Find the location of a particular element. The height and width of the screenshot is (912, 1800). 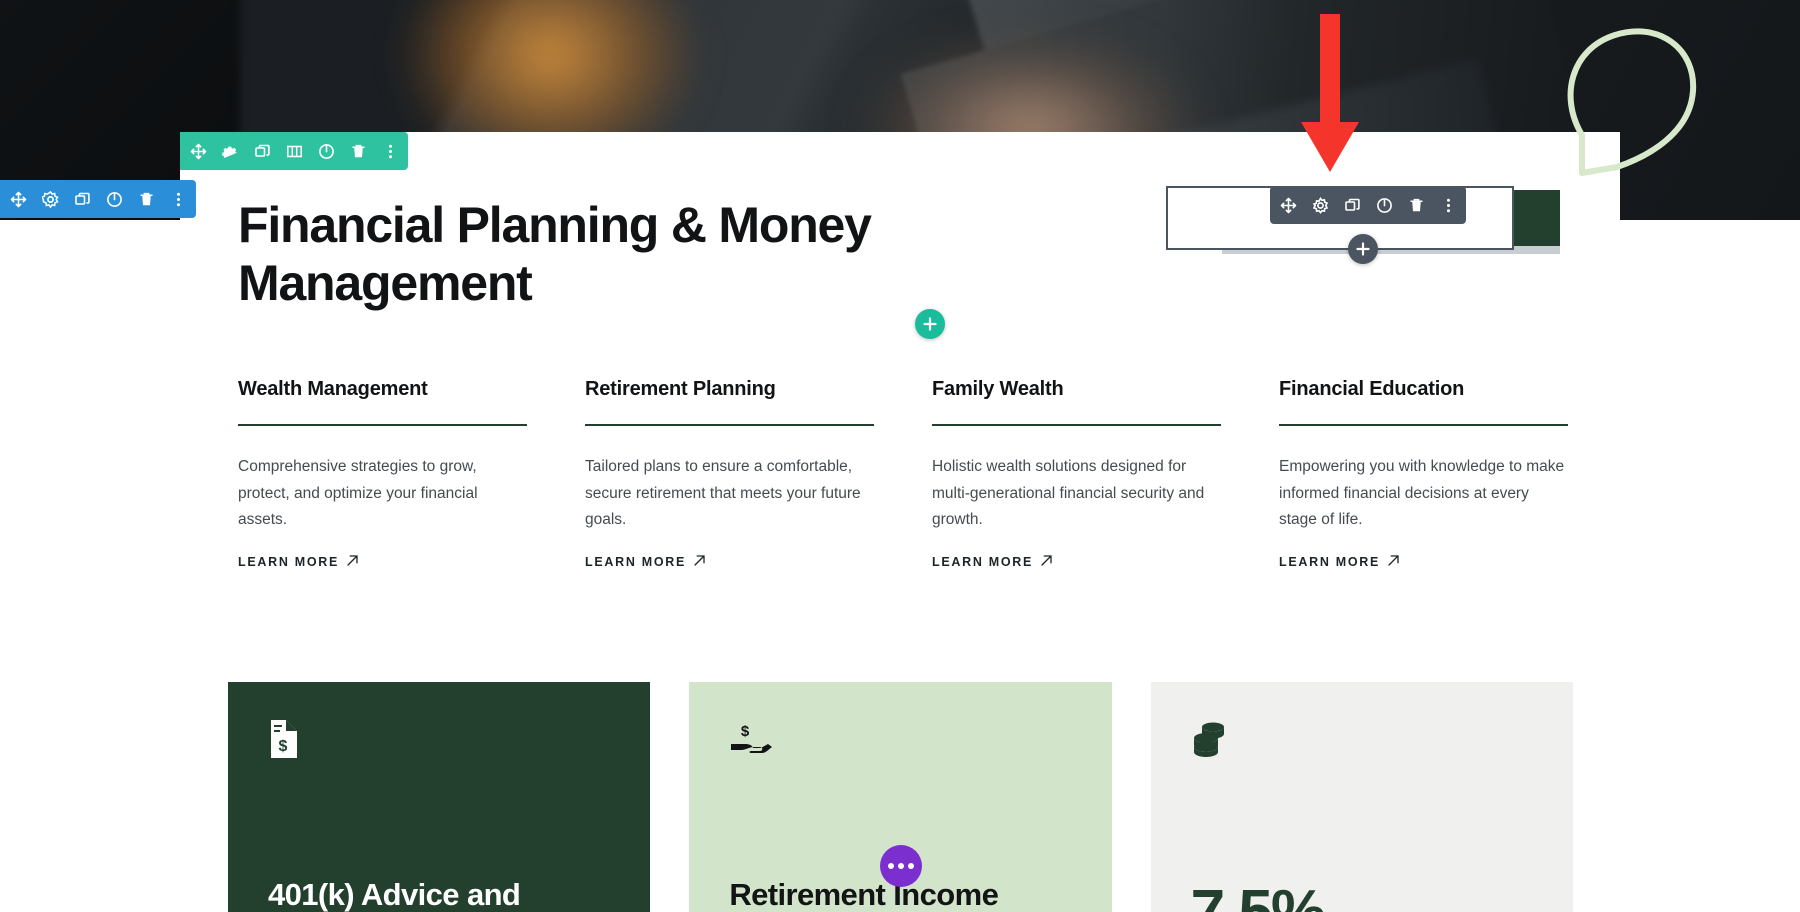

add-module-button is located at coordinates (1363, 249).